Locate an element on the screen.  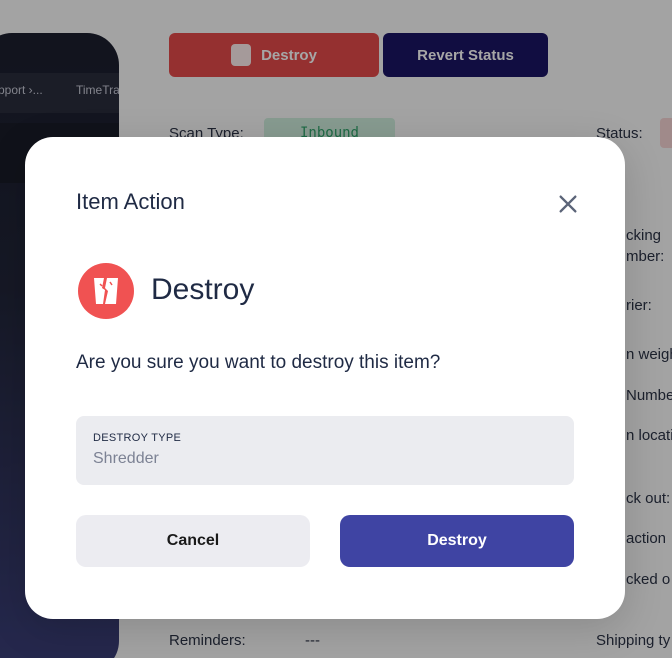
close-icon is located at coordinates (568, 204).